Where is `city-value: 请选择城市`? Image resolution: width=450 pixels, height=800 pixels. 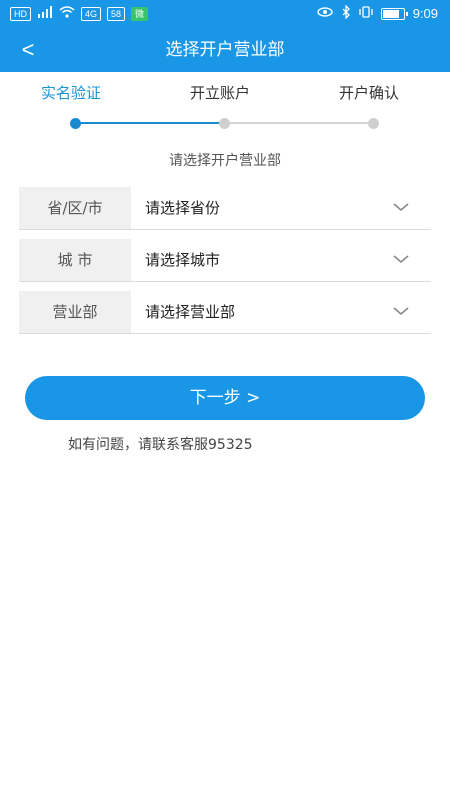
city-value: 请选择城市 is located at coordinates (183, 260).